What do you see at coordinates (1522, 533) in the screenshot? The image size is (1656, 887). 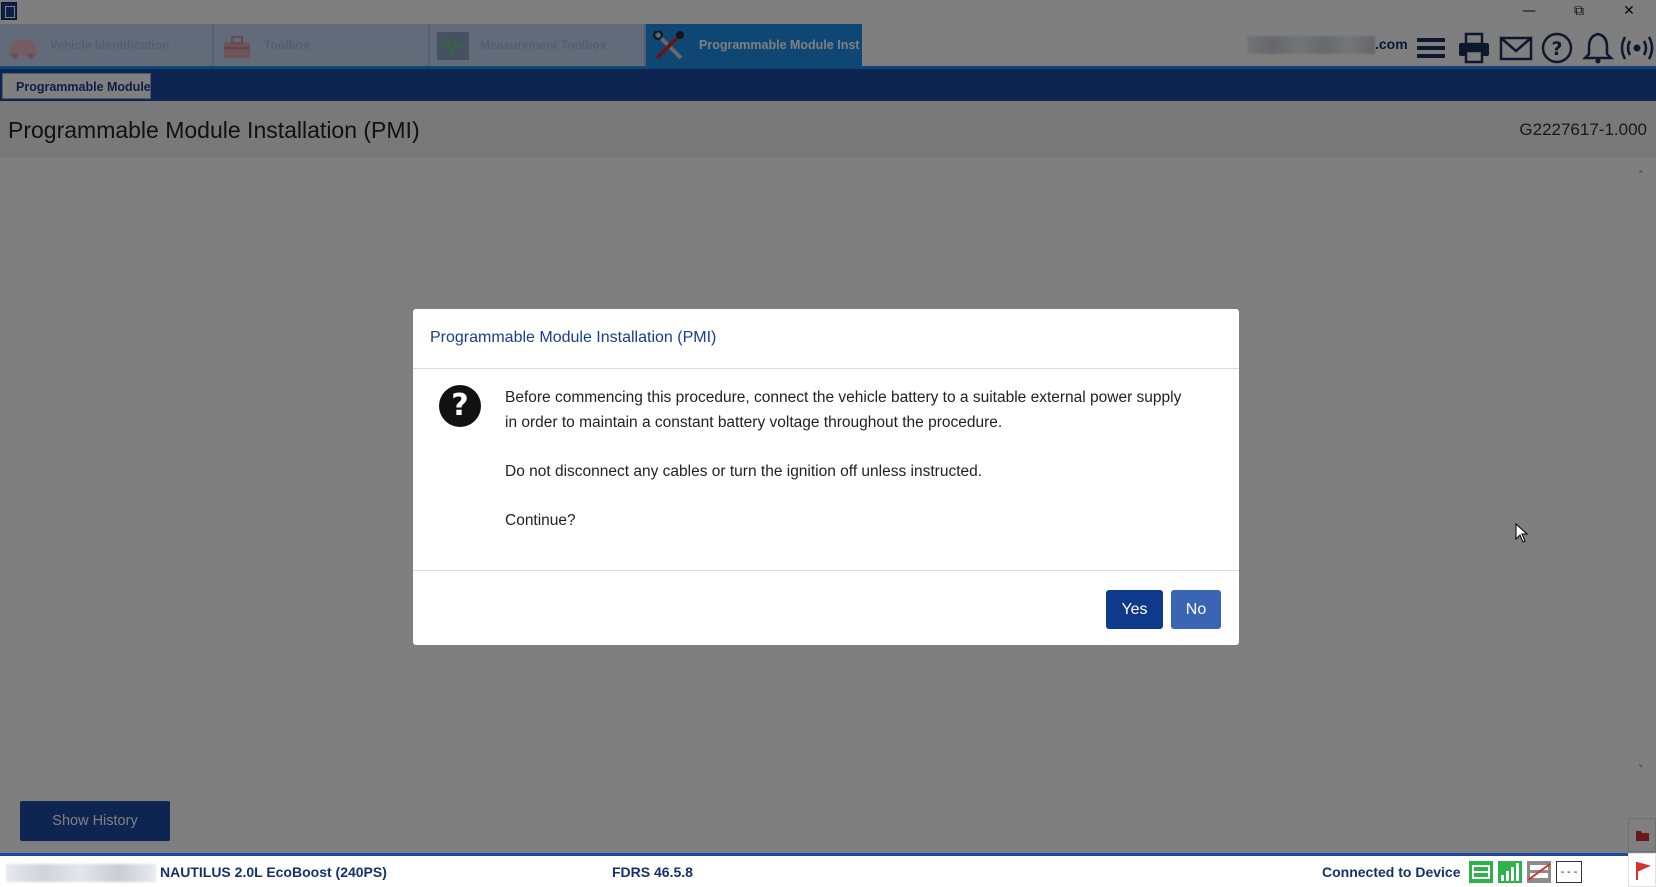 I see `mouse-cursor` at bounding box center [1522, 533].